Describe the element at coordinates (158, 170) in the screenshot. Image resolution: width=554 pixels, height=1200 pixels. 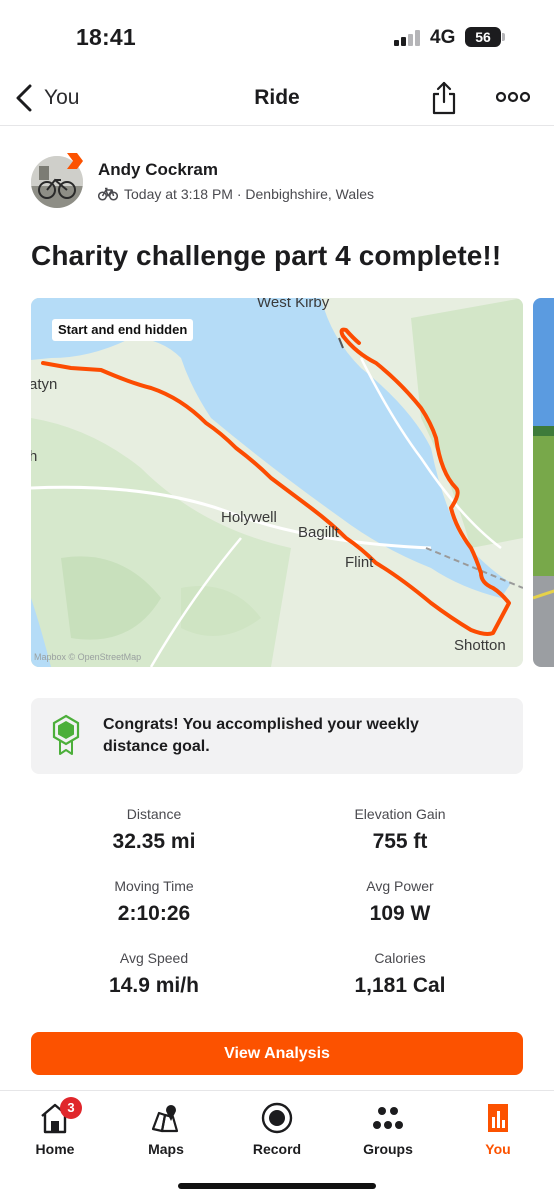
I see `athlete-name: Andy Cockram` at that location.